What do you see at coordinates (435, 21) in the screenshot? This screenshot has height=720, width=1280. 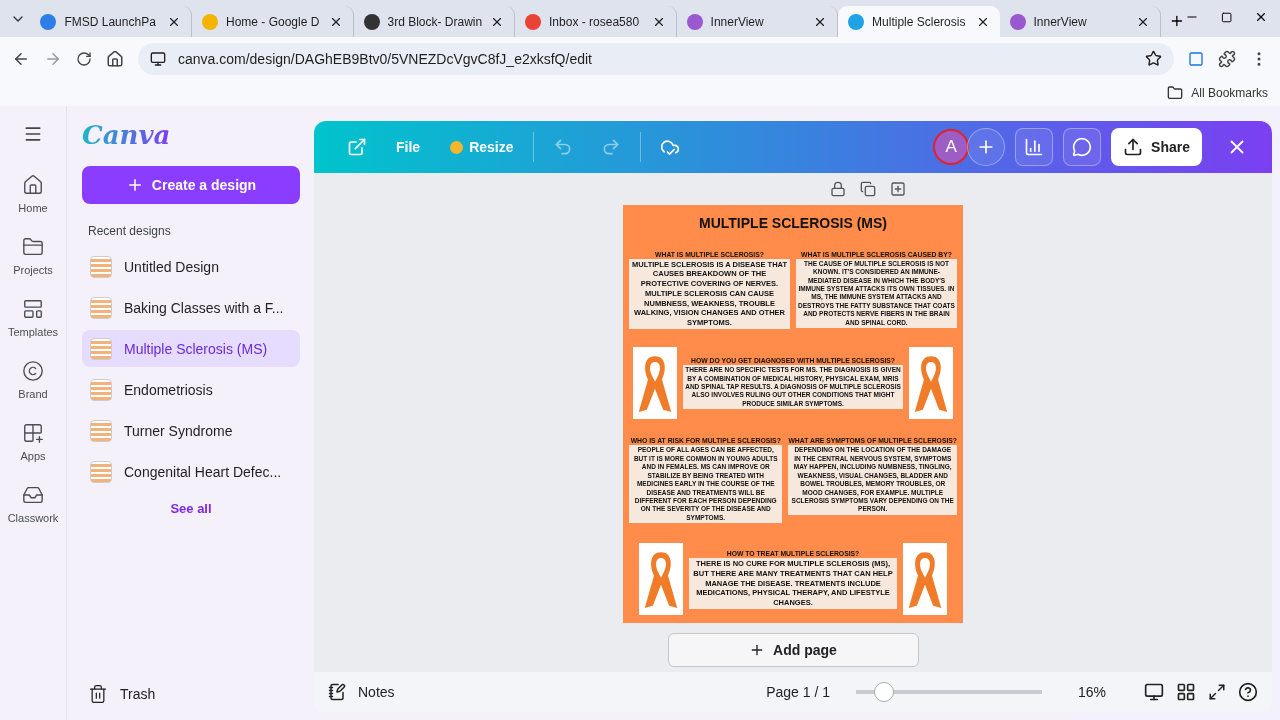 I see `tab-title: 3rd Block- Drawin` at bounding box center [435, 21].